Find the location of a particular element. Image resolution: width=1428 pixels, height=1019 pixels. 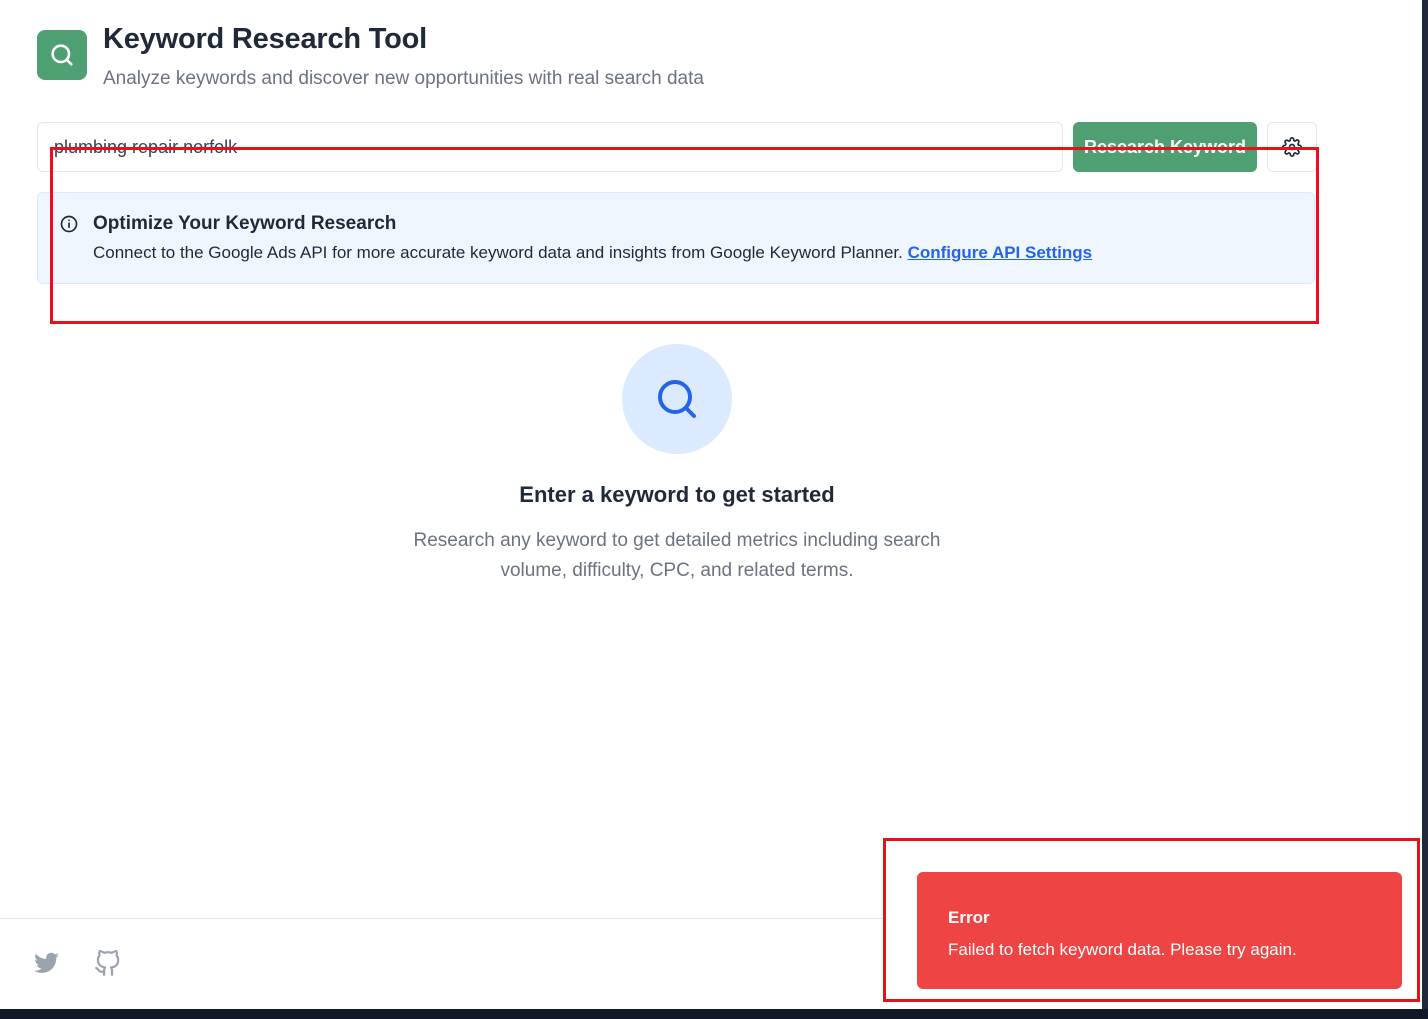

gear-icon is located at coordinates (1292, 147).